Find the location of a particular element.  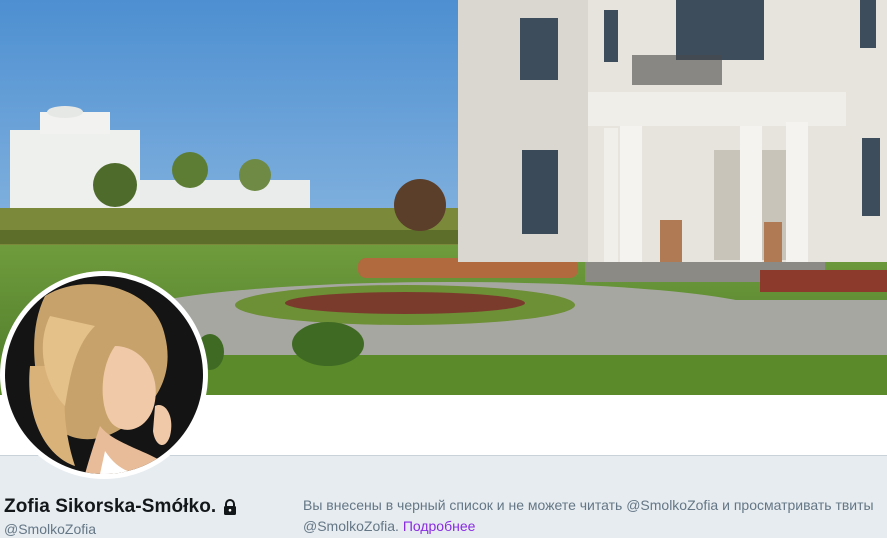

profile-name-row: Zofia Sikorska-Smółko. is located at coordinates (121, 507).